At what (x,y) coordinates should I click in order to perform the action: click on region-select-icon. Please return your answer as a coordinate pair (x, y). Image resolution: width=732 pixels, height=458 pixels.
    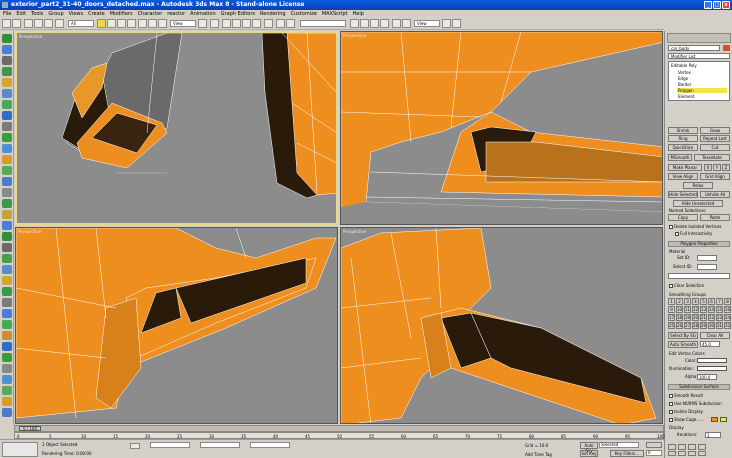
    Looking at the image, I should click on (121, 23).